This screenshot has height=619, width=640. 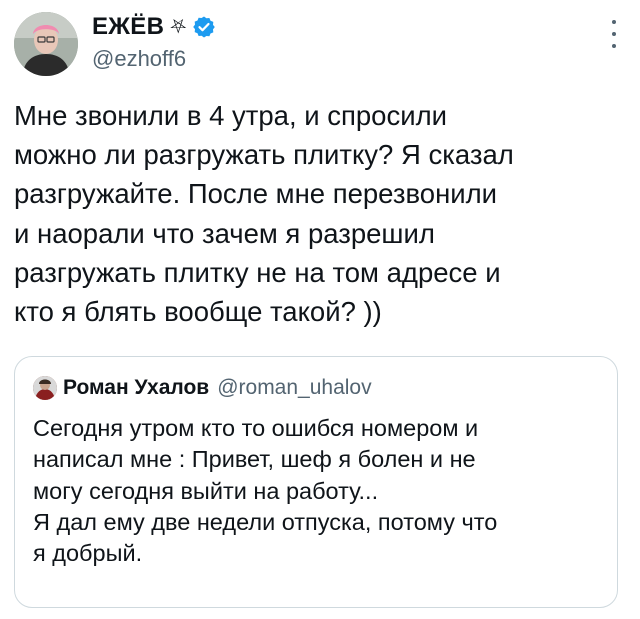 I want to click on author-name-row: ЕЖЁВ ⛧, so click(x=154, y=27).